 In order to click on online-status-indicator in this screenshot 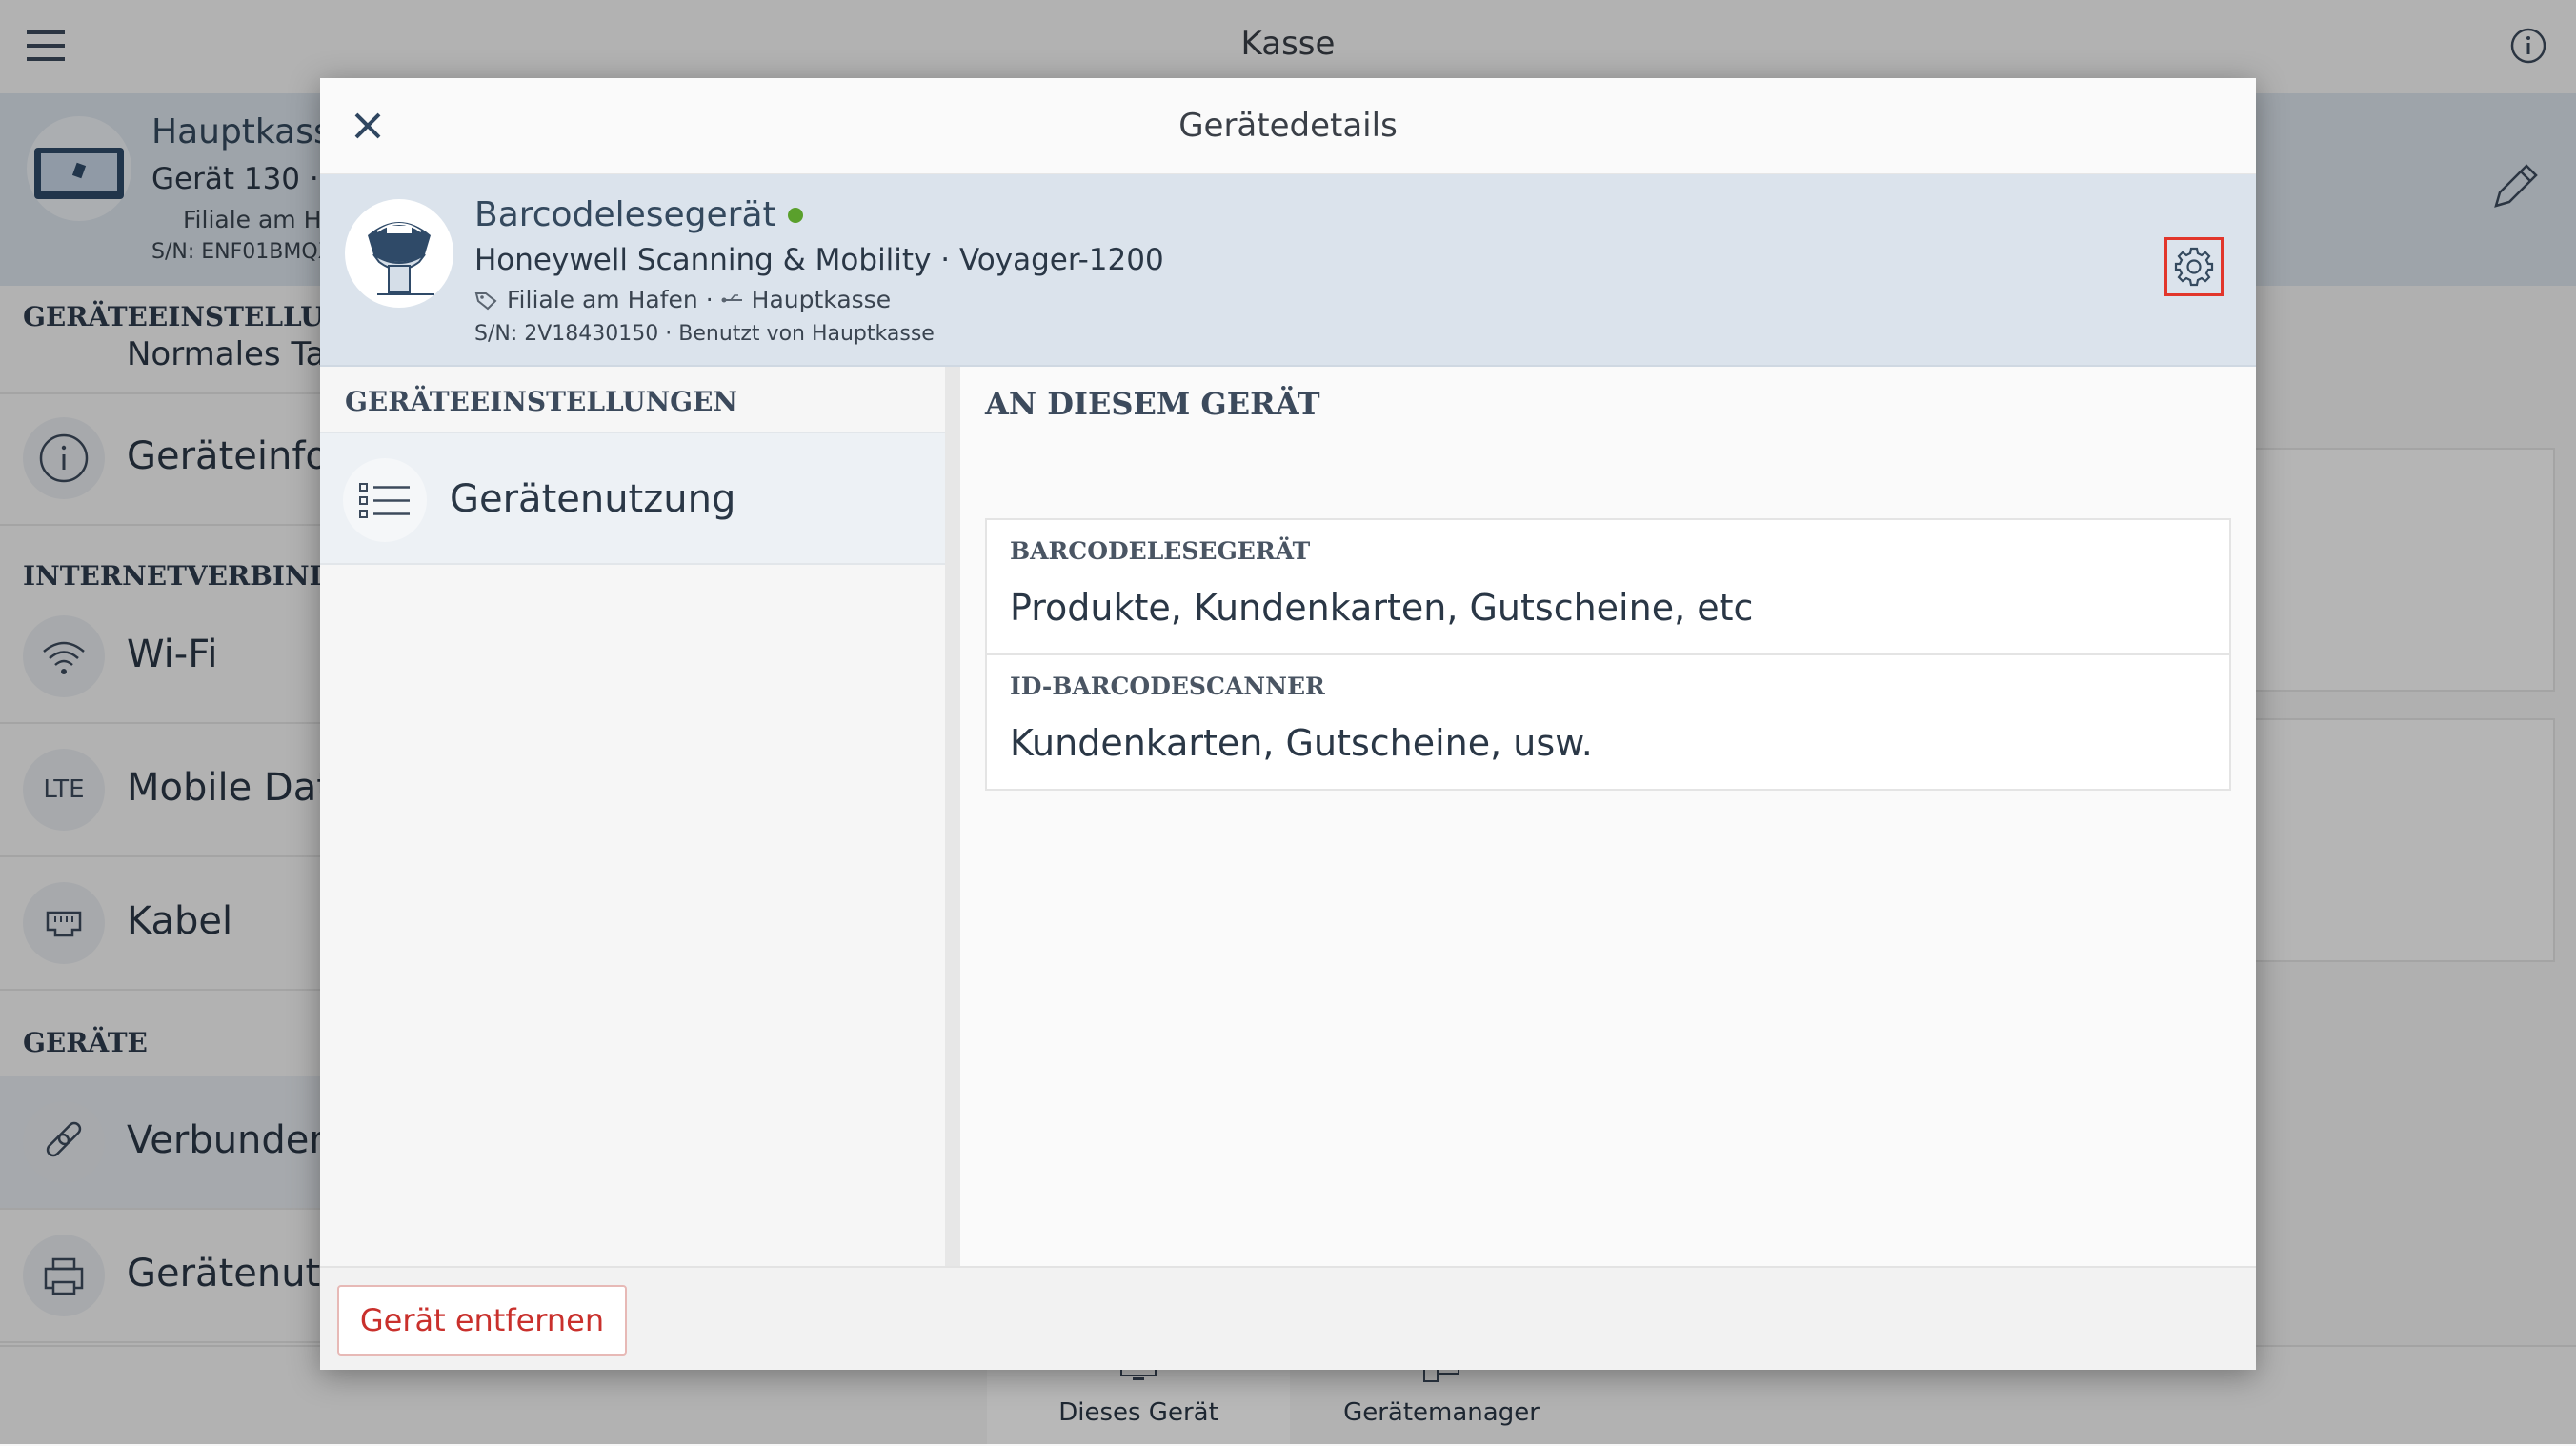, I will do `click(795, 215)`.